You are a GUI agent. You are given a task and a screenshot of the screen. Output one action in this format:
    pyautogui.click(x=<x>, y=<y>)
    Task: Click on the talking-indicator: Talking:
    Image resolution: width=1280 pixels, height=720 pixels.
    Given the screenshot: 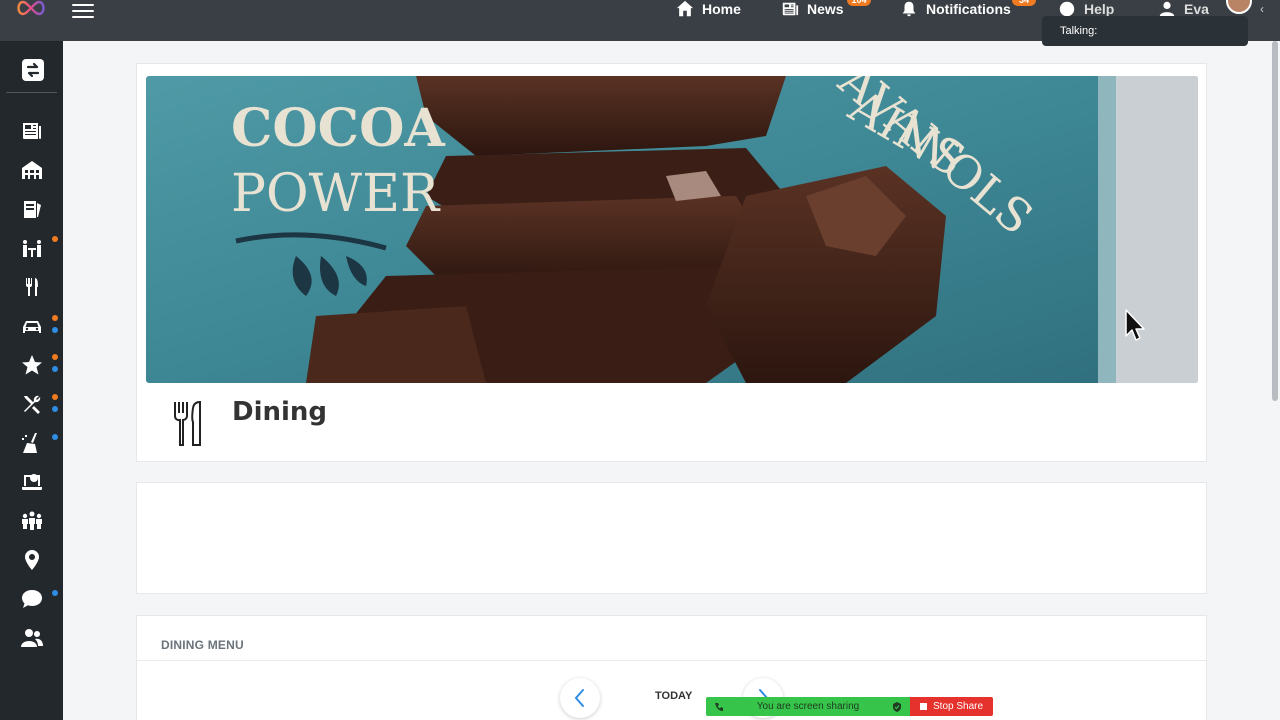 What is the action you would take?
    pyautogui.click(x=1145, y=31)
    